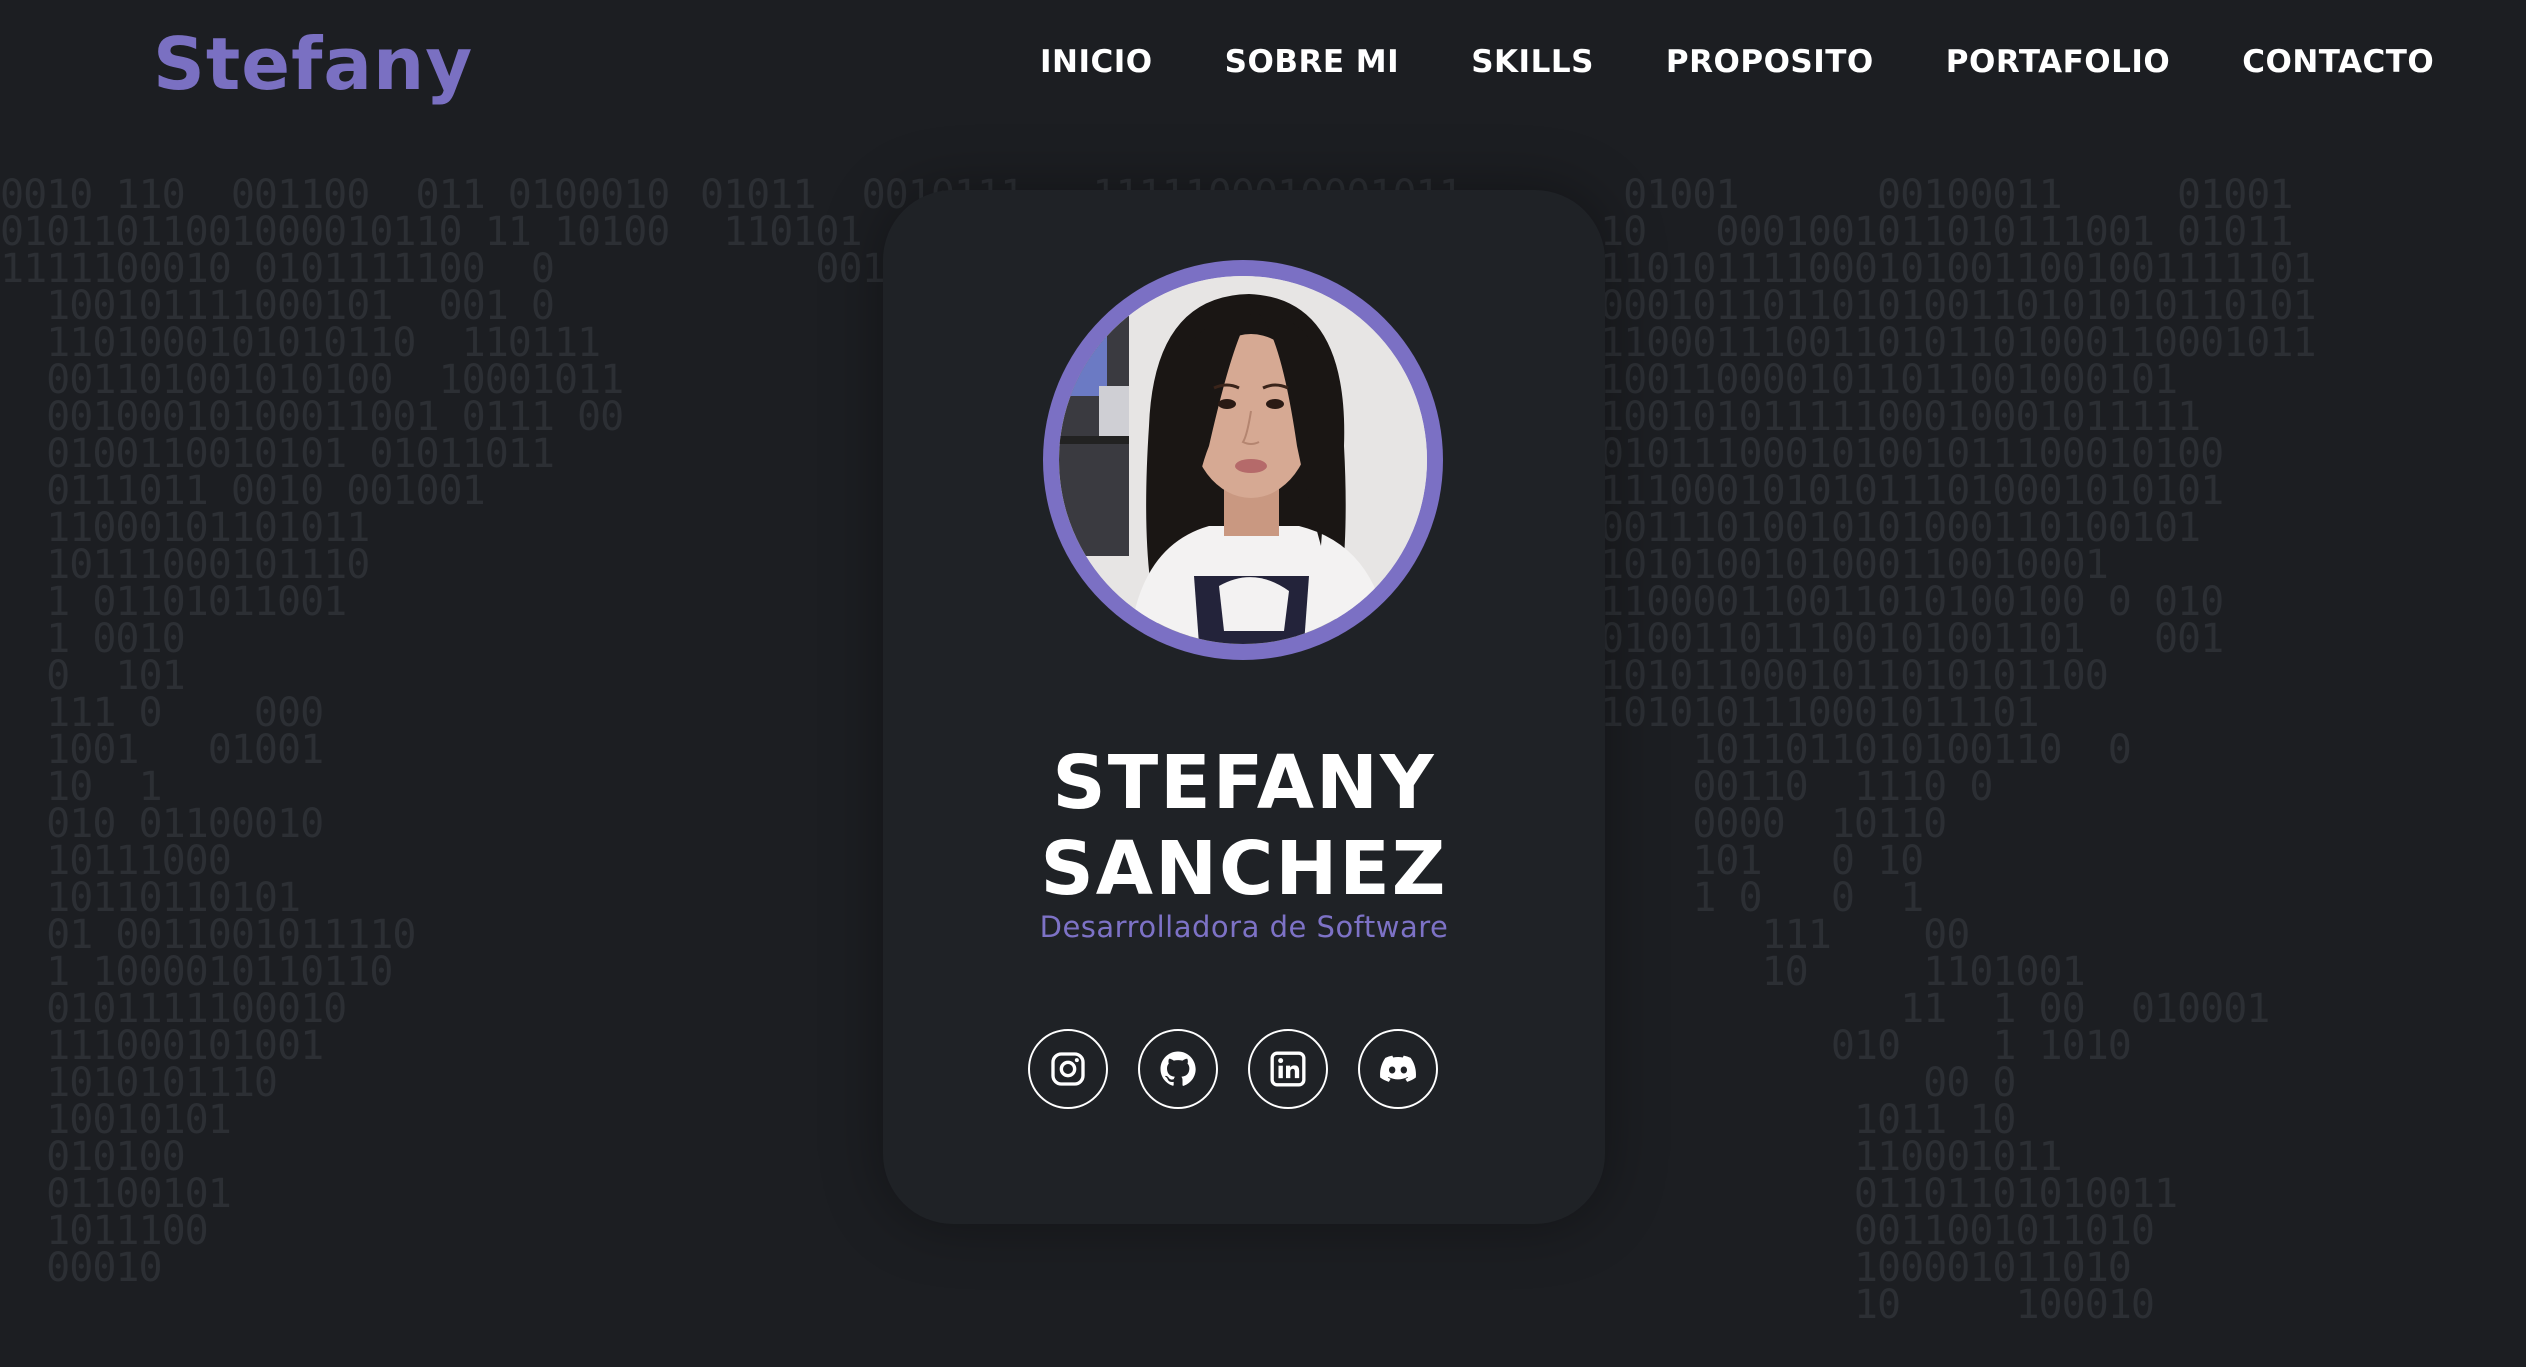  Describe the element at coordinates (1233, 1069) in the screenshot. I see `social-links` at that location.